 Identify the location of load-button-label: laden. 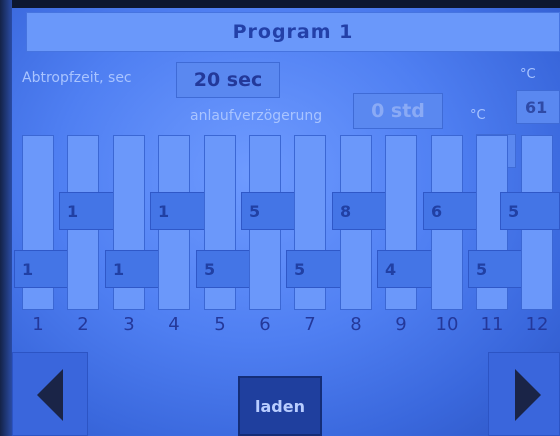
(280, 406).